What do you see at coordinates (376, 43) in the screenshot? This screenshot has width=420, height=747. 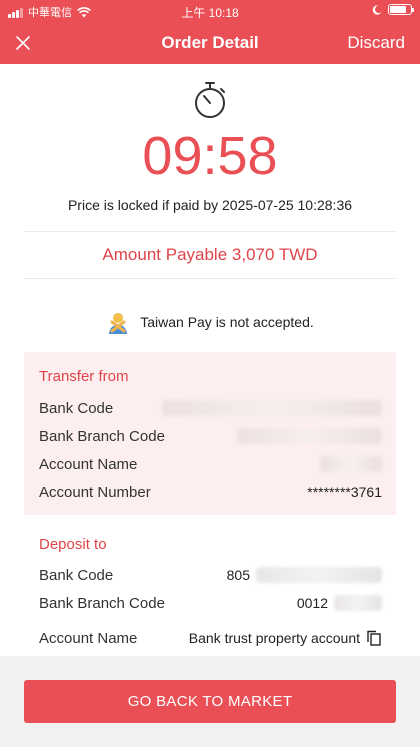 I see `discard-button: Discard` at bounding box center [376, 43].